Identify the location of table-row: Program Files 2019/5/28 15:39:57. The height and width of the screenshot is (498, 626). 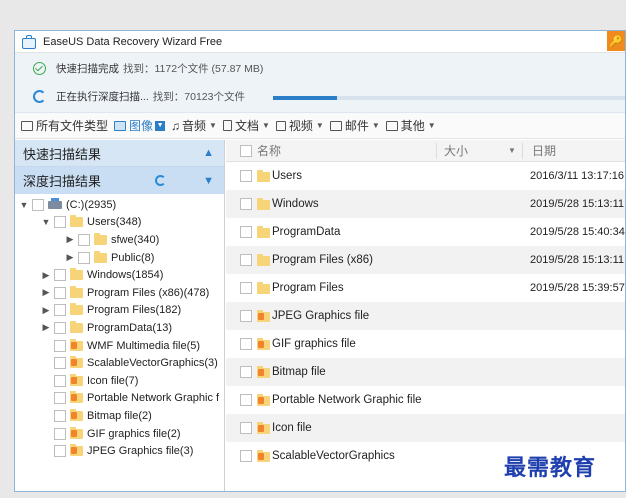
(425, 288).